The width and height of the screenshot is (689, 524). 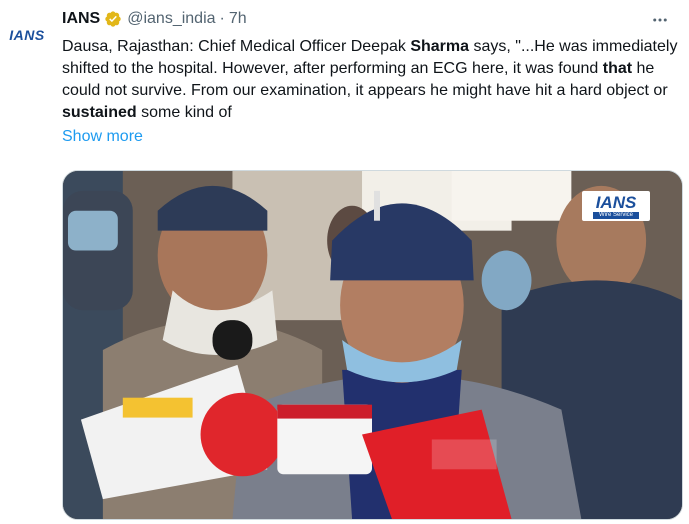 I want to click on text-fragment: some kind of, so click(x=184, y=112).